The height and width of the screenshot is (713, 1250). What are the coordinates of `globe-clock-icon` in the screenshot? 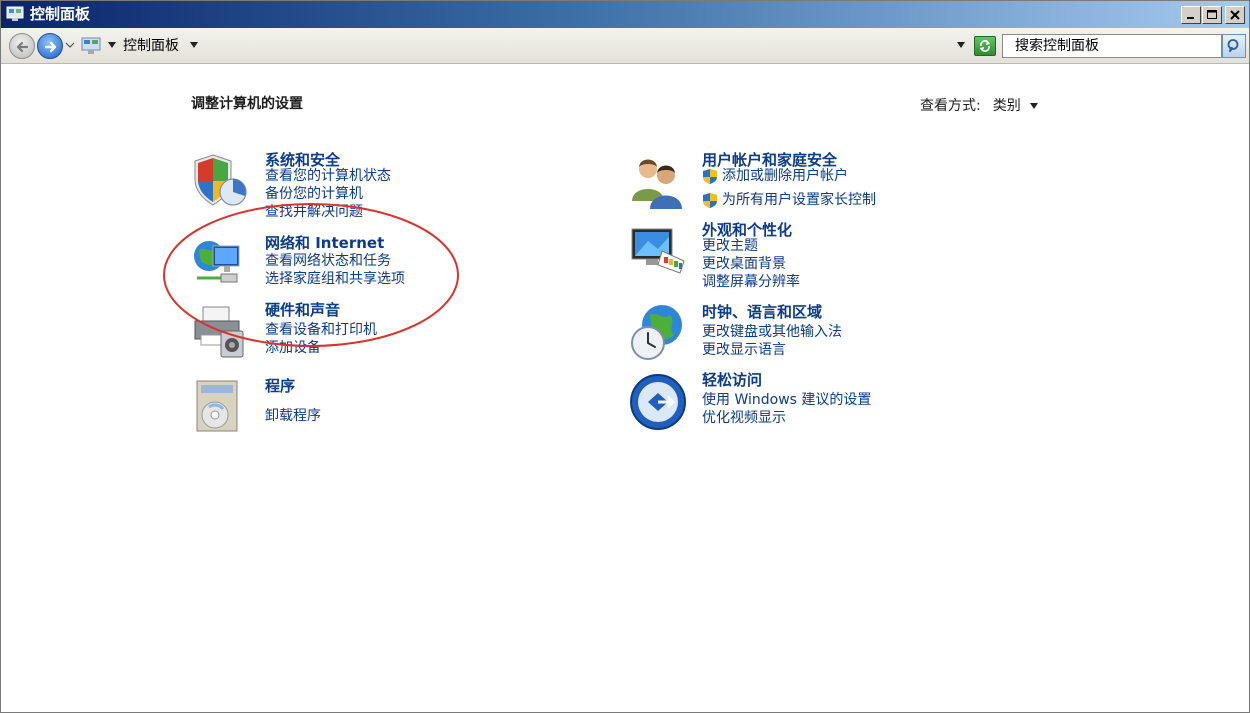 It's located at (656, 332).